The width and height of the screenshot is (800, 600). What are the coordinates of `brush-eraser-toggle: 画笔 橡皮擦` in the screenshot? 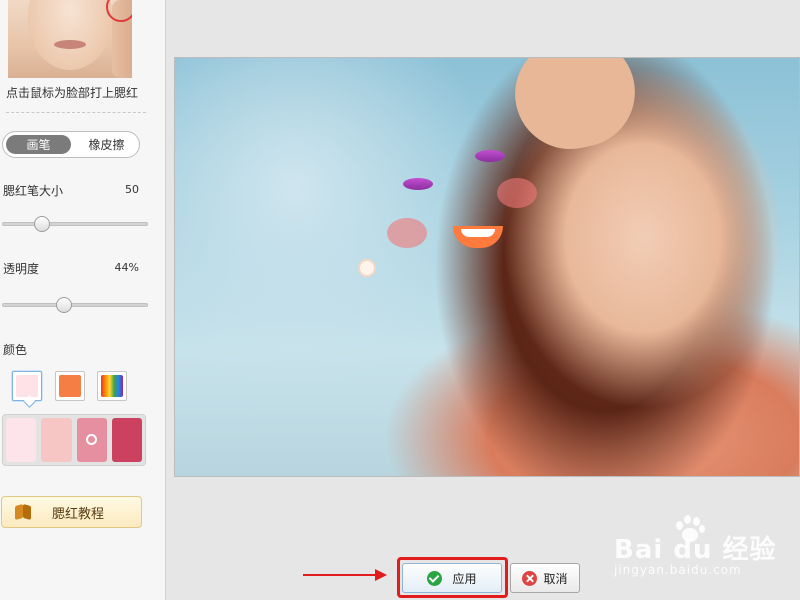 It's located at (71, 144).